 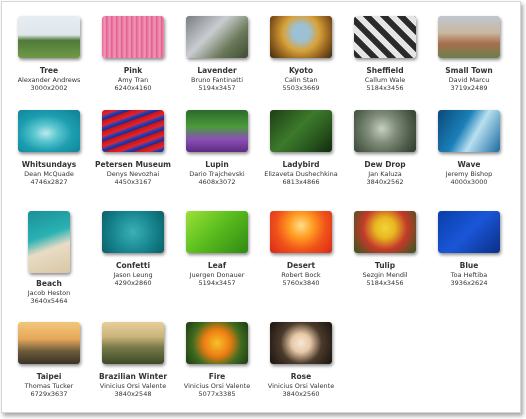 I want to click on wallpaper-author: Amy Tran, so click(x=133, y=80).